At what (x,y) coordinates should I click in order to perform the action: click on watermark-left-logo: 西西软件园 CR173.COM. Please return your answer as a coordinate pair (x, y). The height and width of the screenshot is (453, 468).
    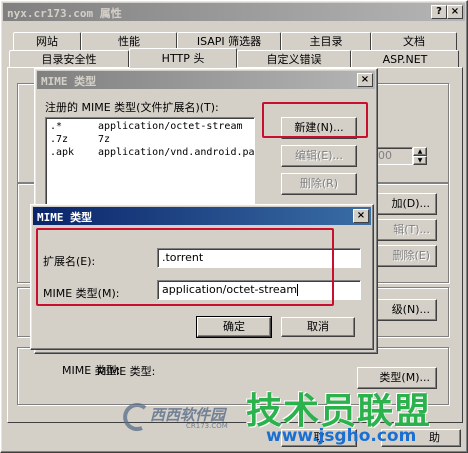
    Looking at the image, I should click on (180, 416).